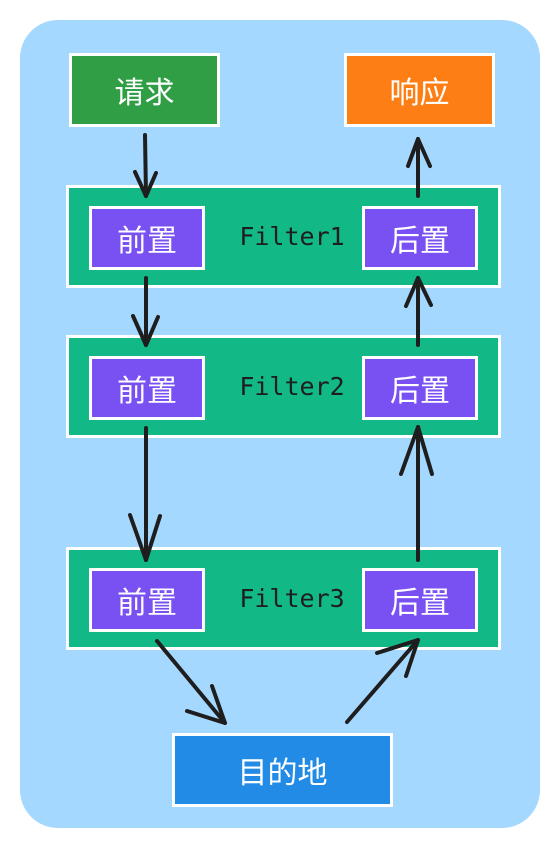 This screenshot has height=847, width=558. Describe the element at coordinates (145, 494) in the screenshot. I see `arrow-filter2-to-filter3` at that location.